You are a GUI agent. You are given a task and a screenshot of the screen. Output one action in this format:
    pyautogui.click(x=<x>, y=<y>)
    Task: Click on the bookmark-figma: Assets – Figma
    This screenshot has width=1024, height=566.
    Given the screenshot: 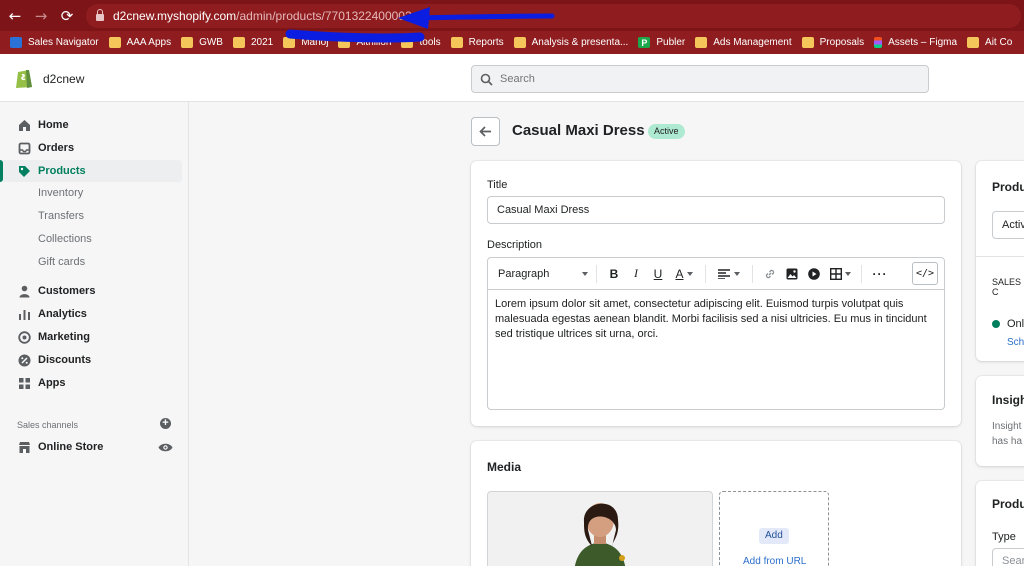 What is the action you would take?
    pyautogui.click(x=915, y=42)
    